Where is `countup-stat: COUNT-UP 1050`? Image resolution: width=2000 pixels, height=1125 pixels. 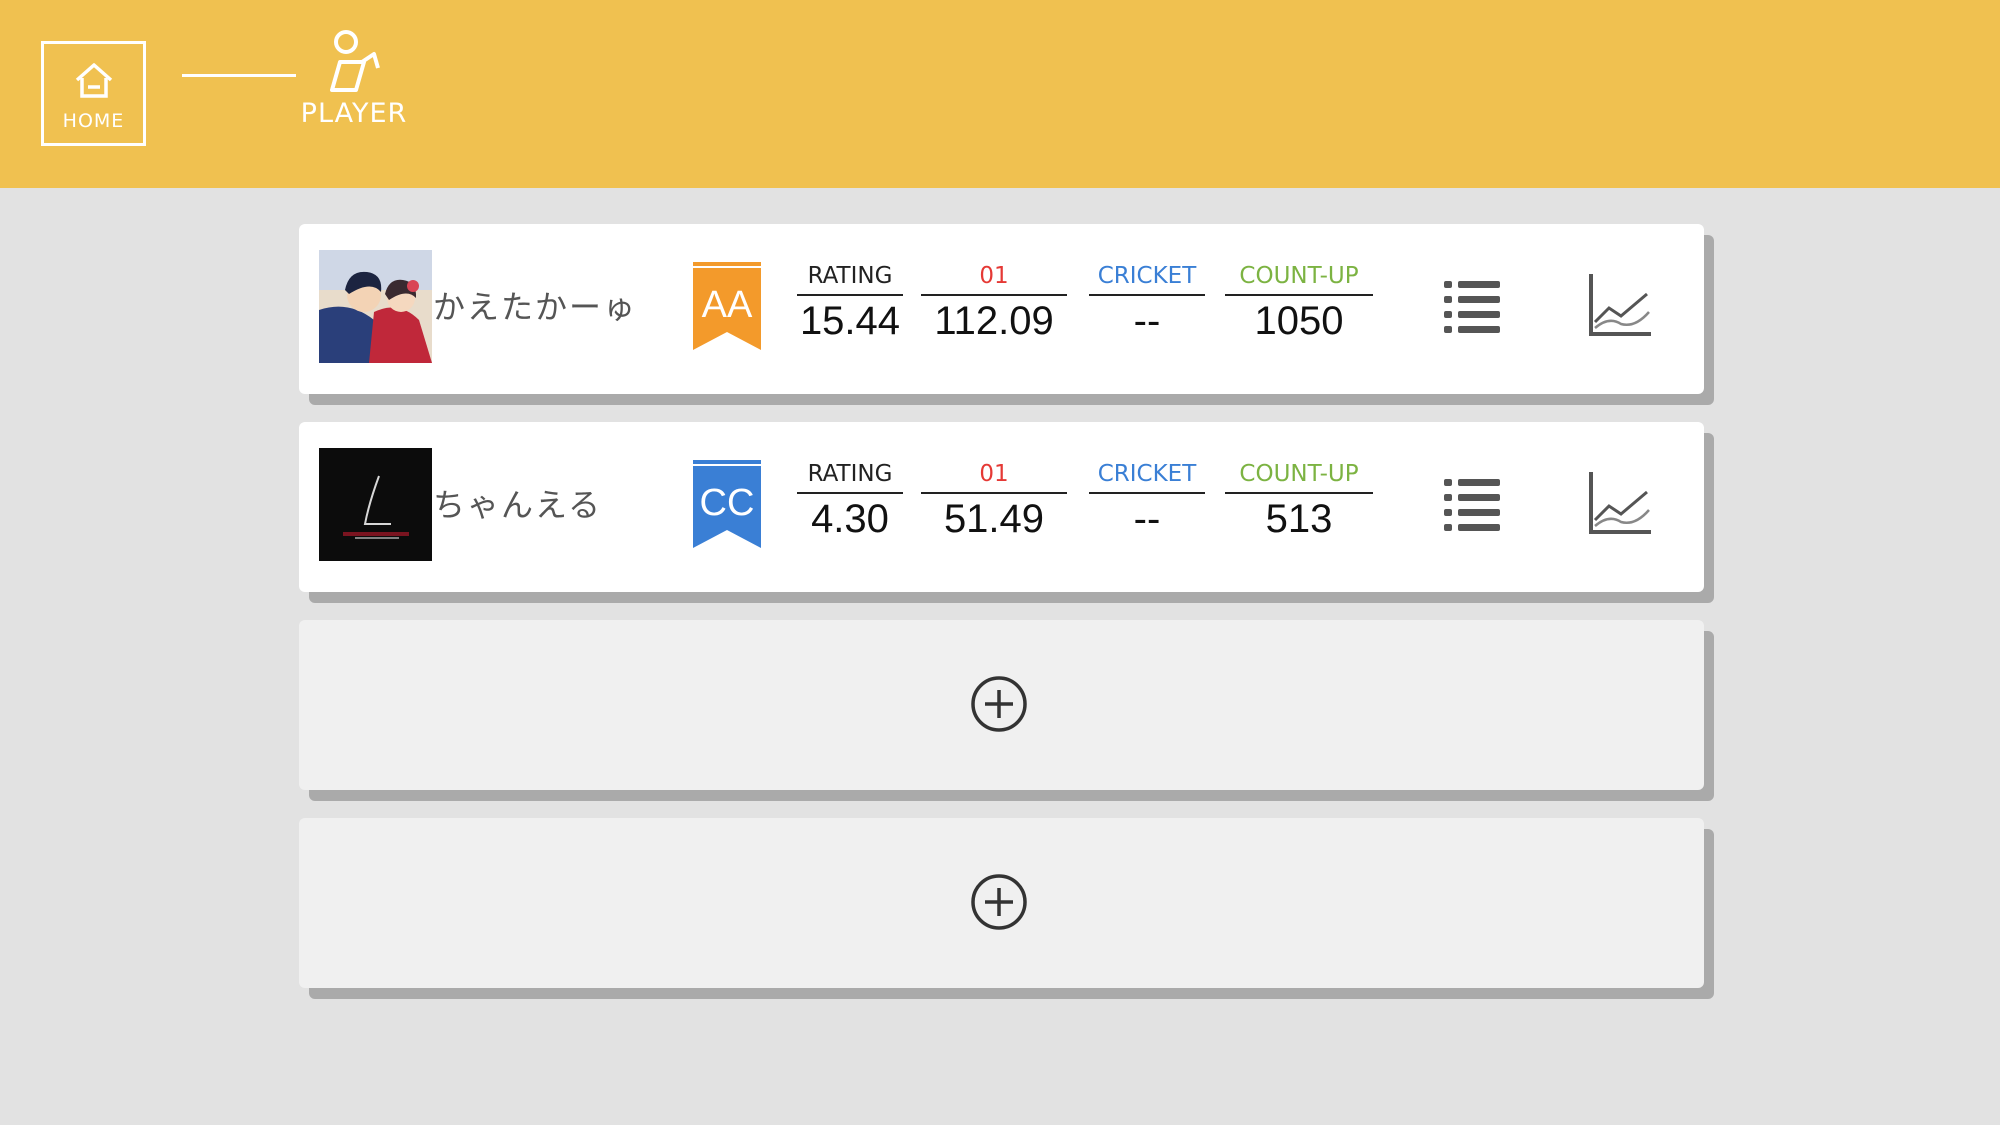 countup-stat: COUNT-UP 1050 is located at coordinates (1299, 304).